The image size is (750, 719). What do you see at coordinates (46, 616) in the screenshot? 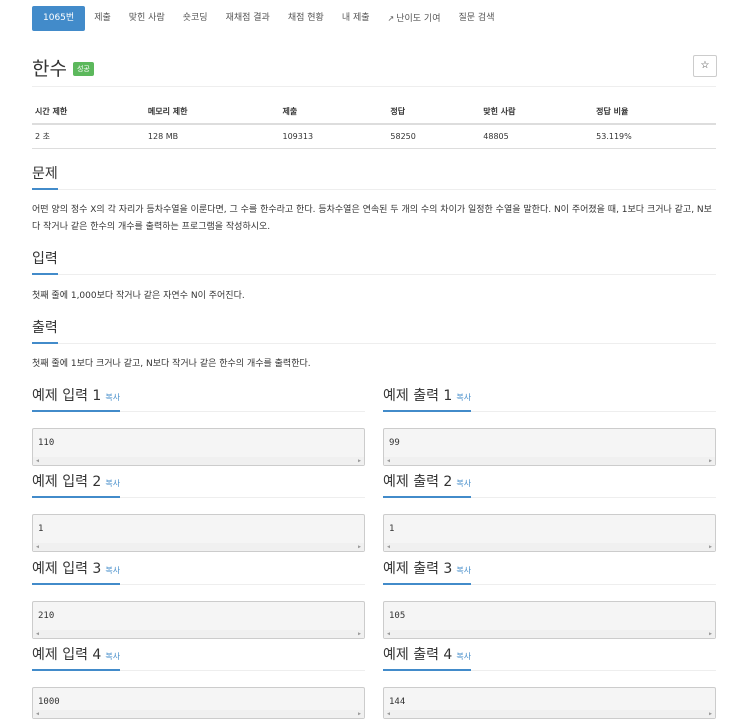
I see `sample-input-value: 210` at bounding box center [46, 616].